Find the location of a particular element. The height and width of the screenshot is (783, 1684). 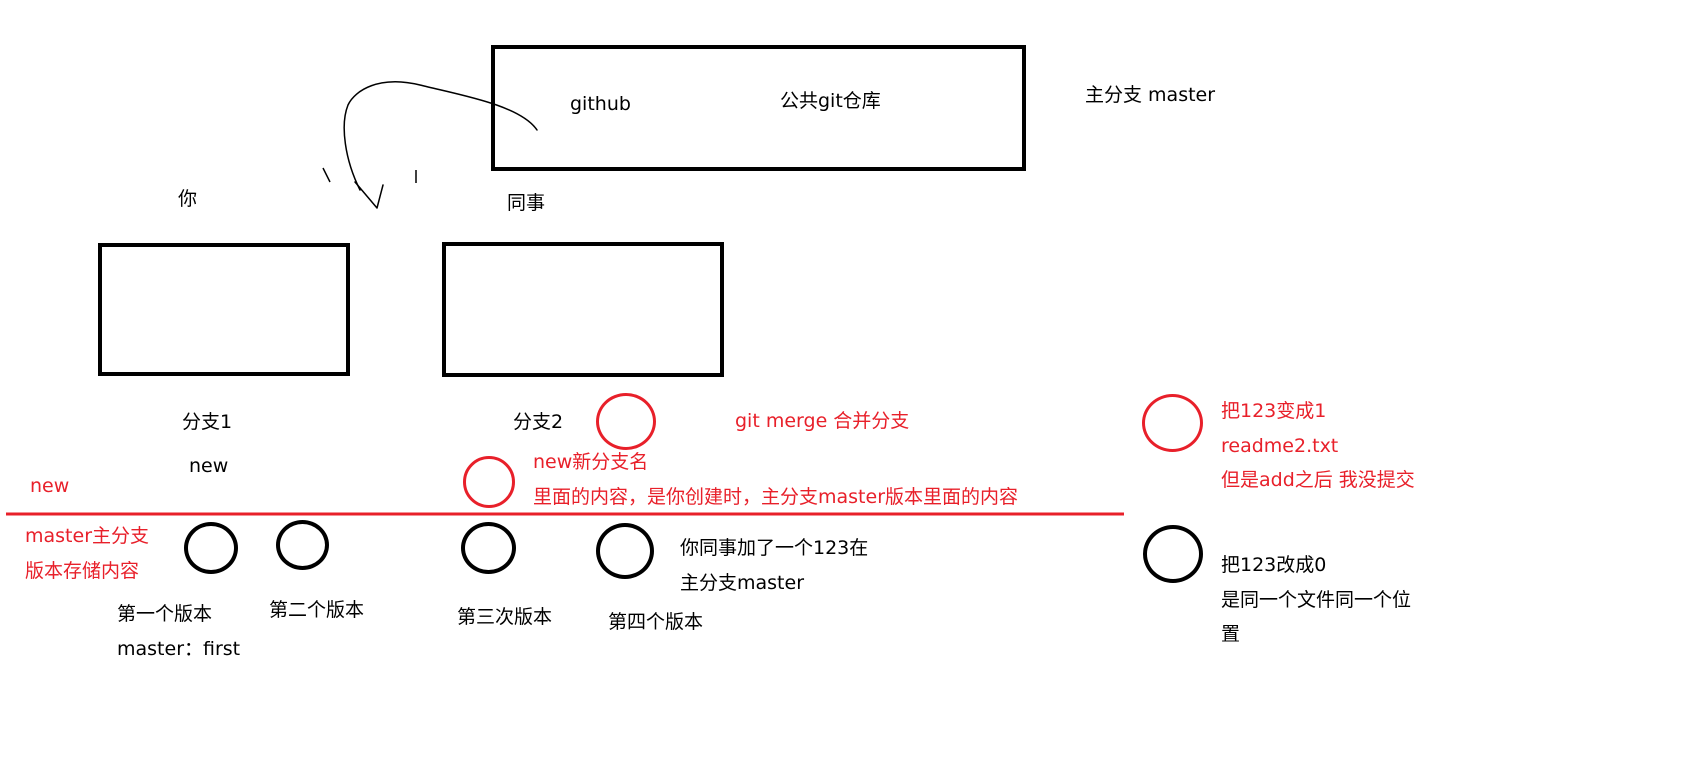

hand-drawn-tick-left is located at coordinates (326, 175).